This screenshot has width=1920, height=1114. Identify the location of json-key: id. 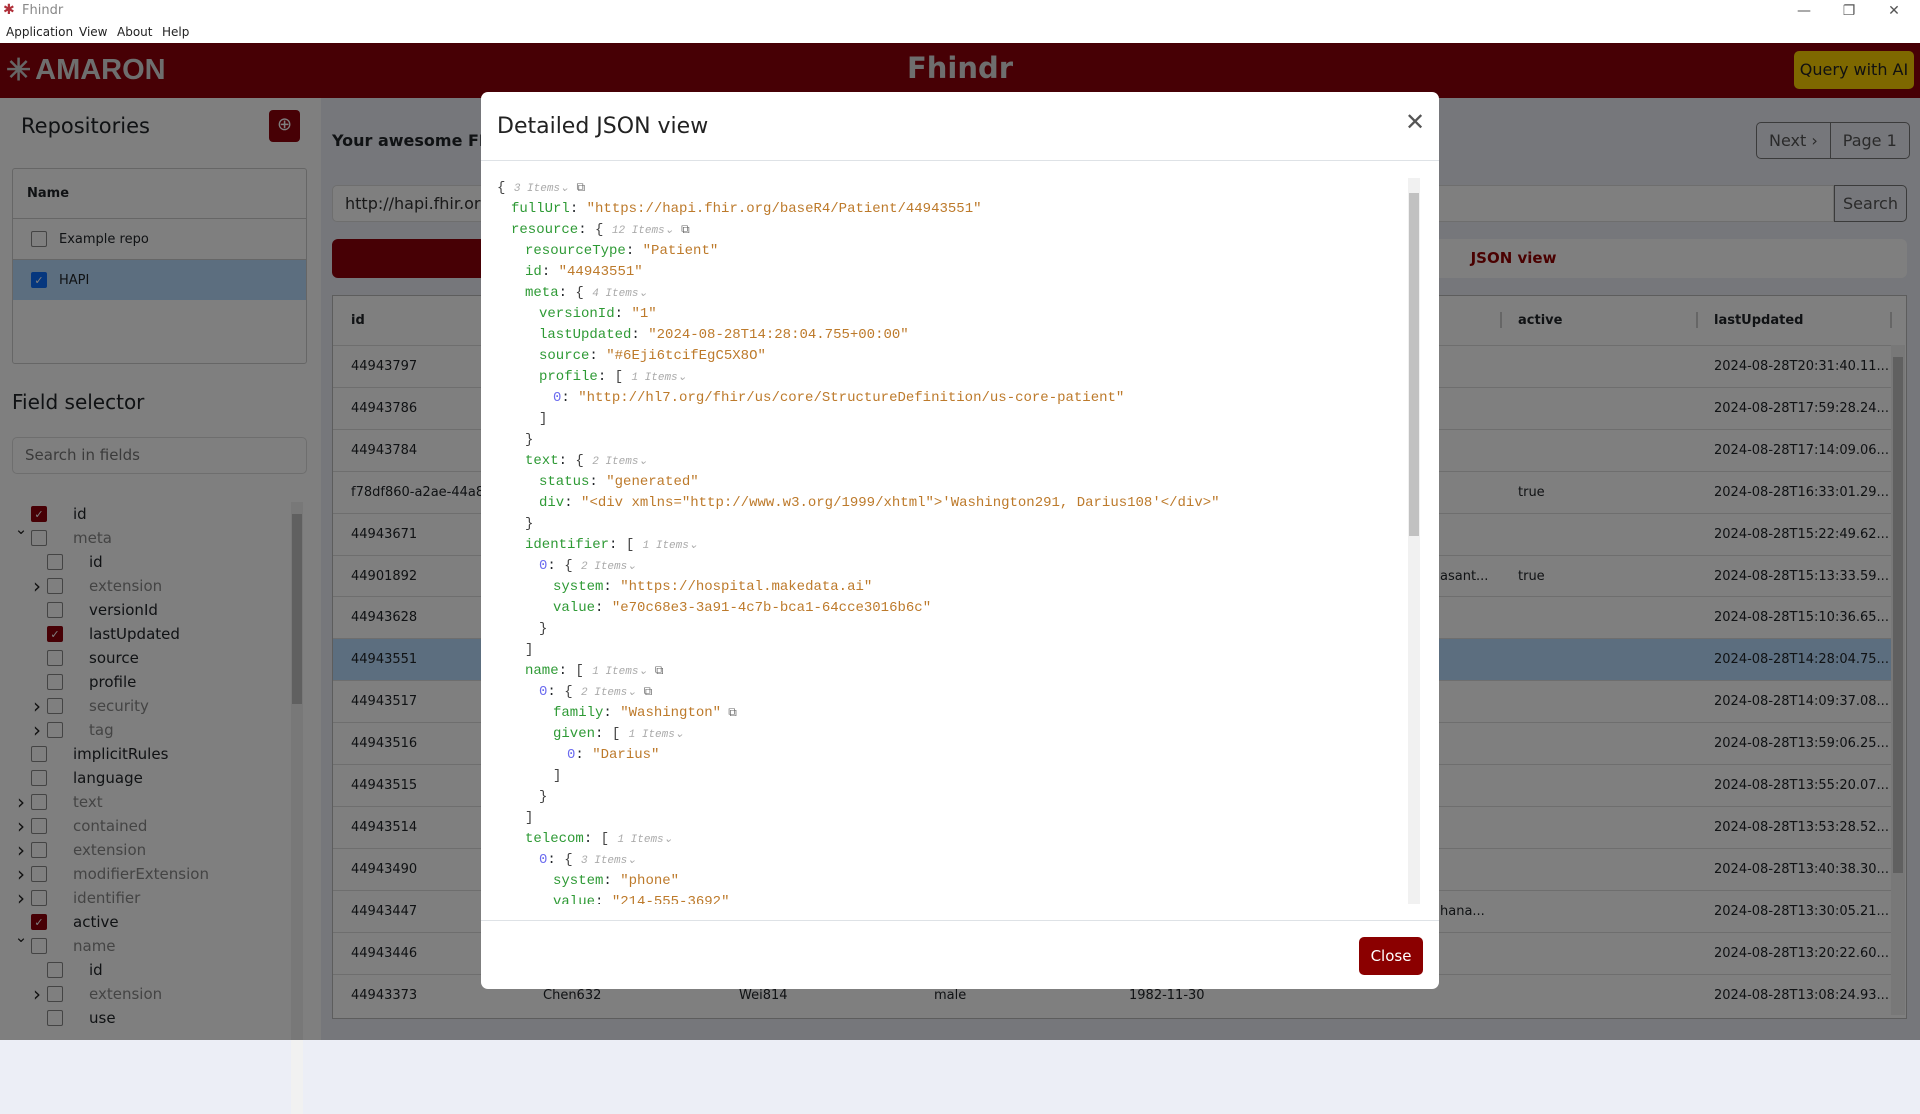
(533, 272).